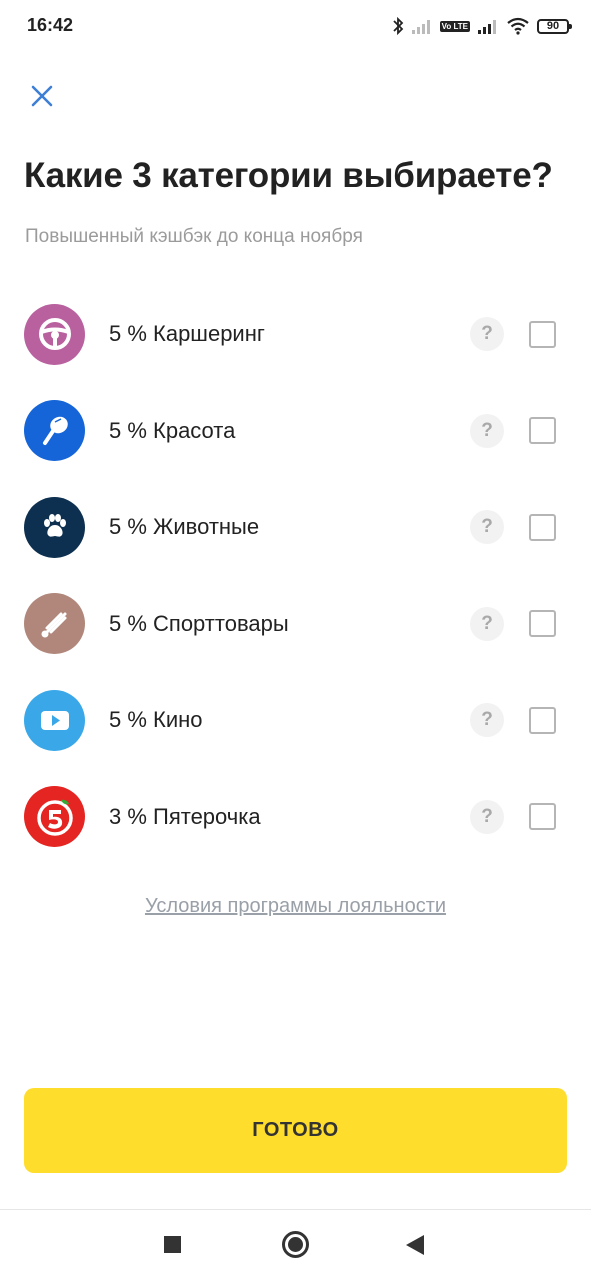  I want to click on pyaterochka-logo-icon, so click(54, 817).